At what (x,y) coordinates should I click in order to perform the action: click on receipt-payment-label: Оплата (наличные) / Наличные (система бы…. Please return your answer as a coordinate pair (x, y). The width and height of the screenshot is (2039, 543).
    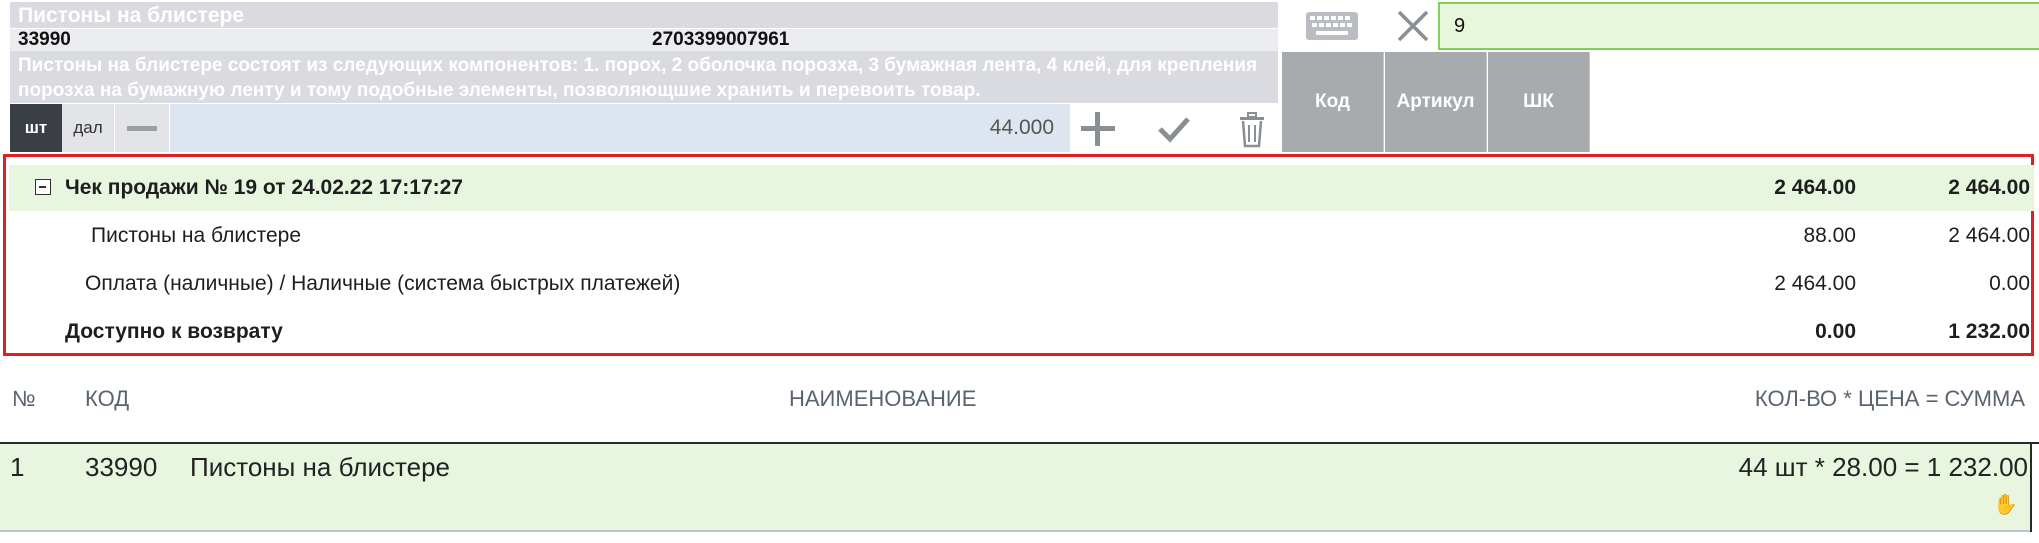
    Looking at the image, I should click on (383, 283).